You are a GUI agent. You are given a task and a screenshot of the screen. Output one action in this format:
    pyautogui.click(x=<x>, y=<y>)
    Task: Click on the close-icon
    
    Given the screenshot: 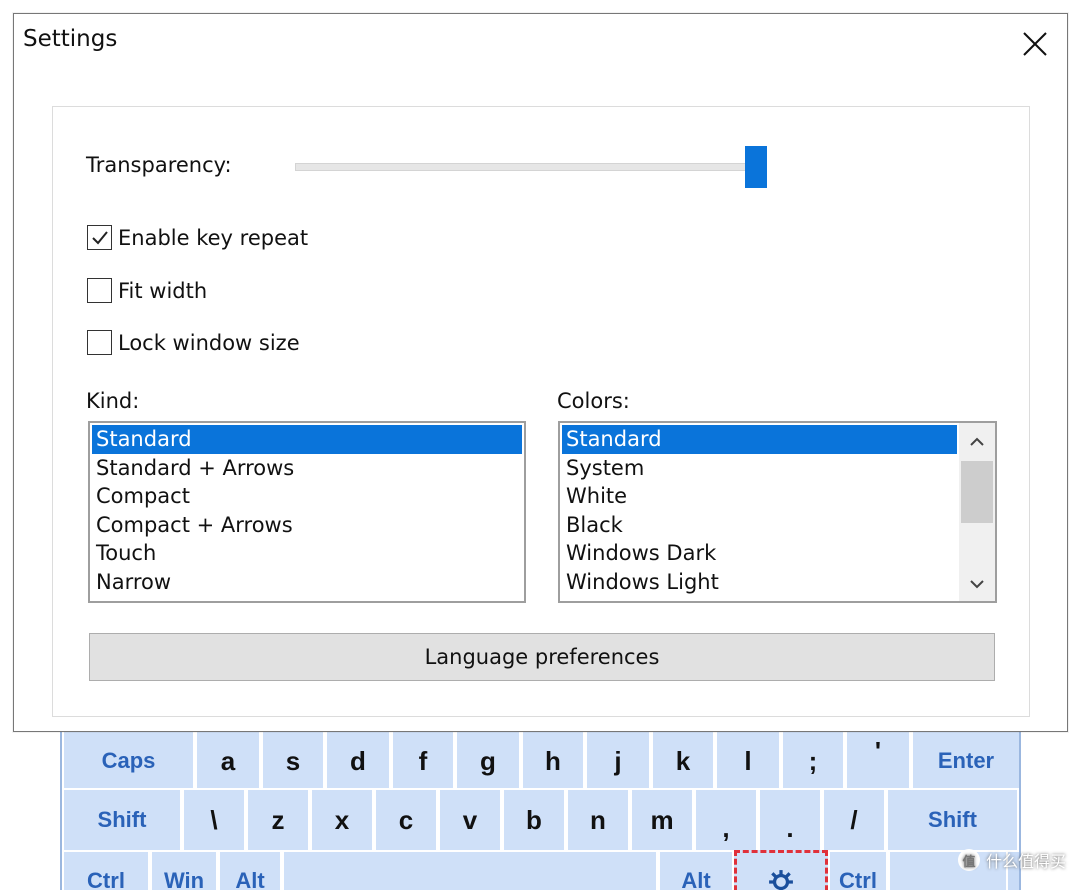 What is the action you would take?
    pyautogui.click(x=1035, y=44)
    